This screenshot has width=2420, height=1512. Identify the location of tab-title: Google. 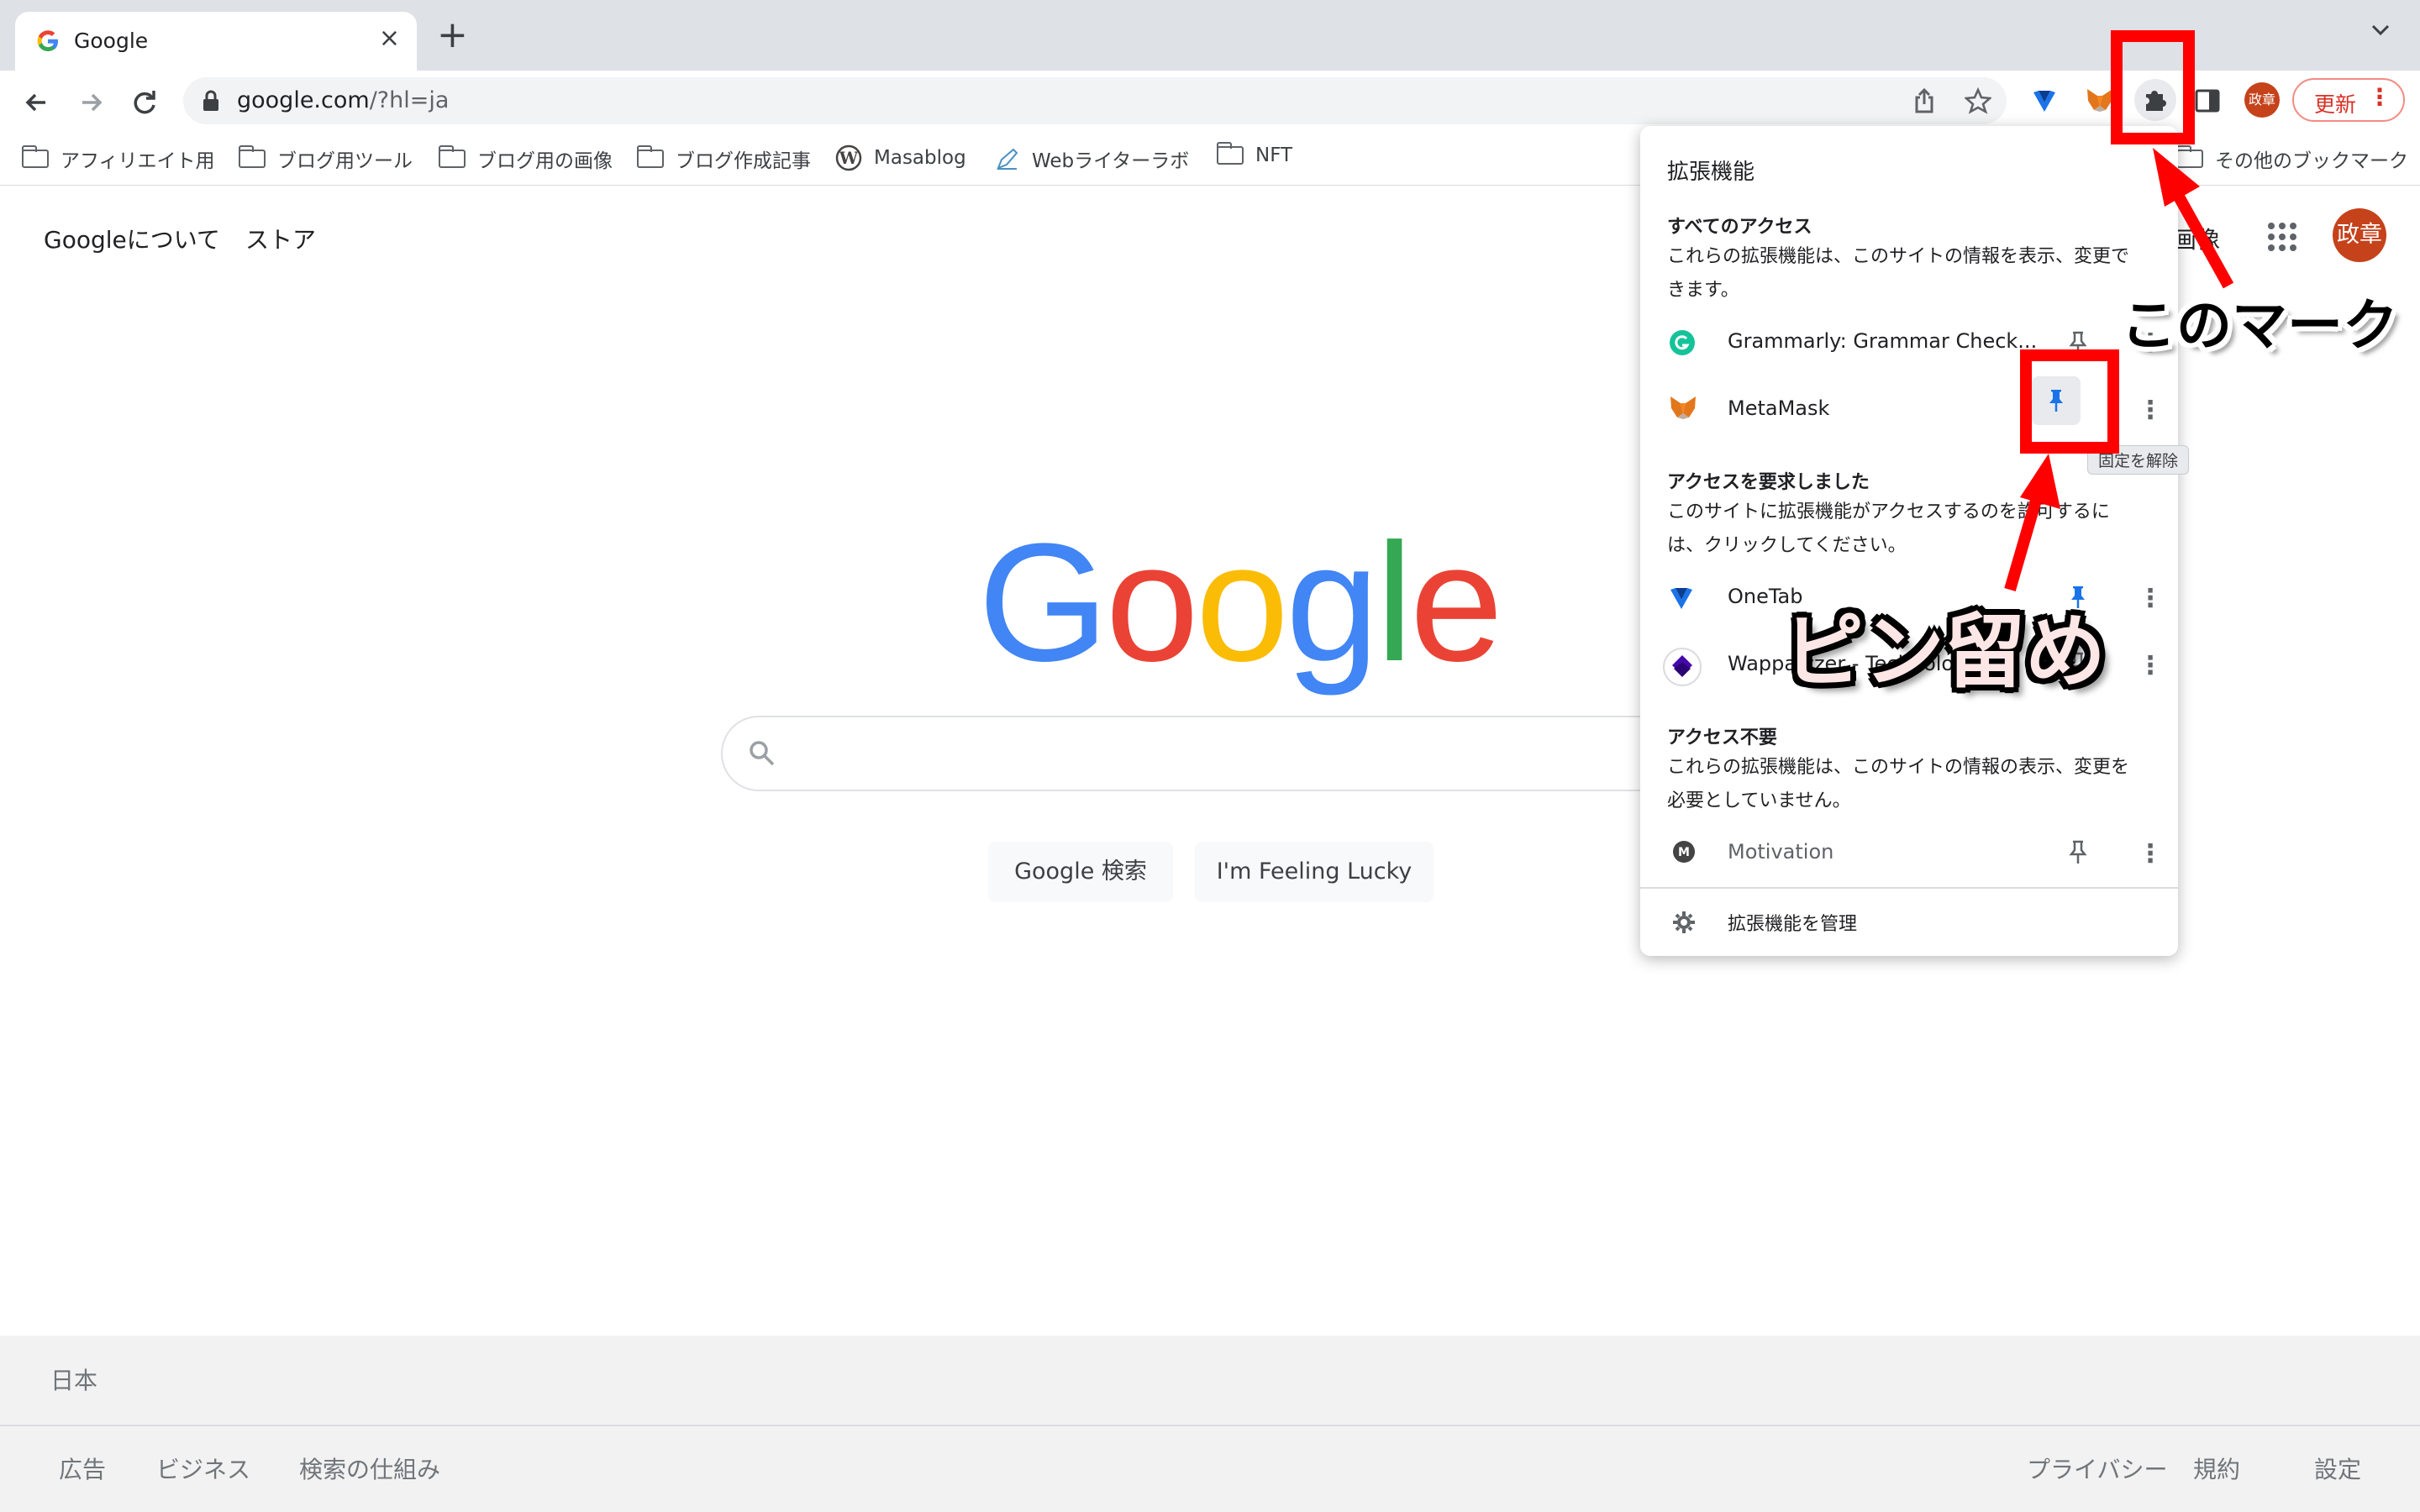
(112, 41).